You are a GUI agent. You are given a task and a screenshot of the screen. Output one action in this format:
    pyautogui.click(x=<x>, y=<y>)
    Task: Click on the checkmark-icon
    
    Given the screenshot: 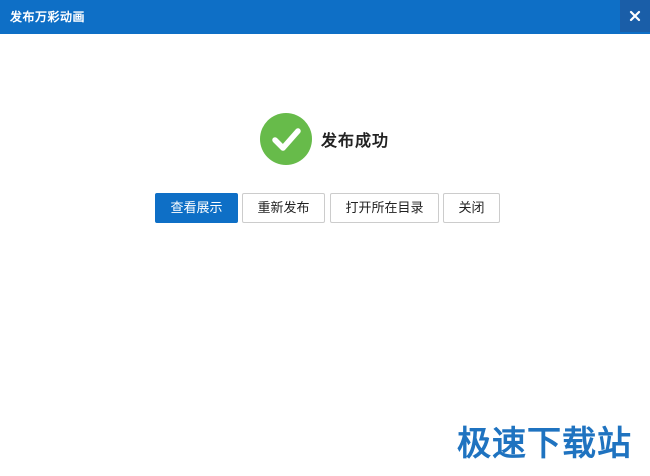 What is the action you would take?
    pyautogui.click(x=286, y=139)
    